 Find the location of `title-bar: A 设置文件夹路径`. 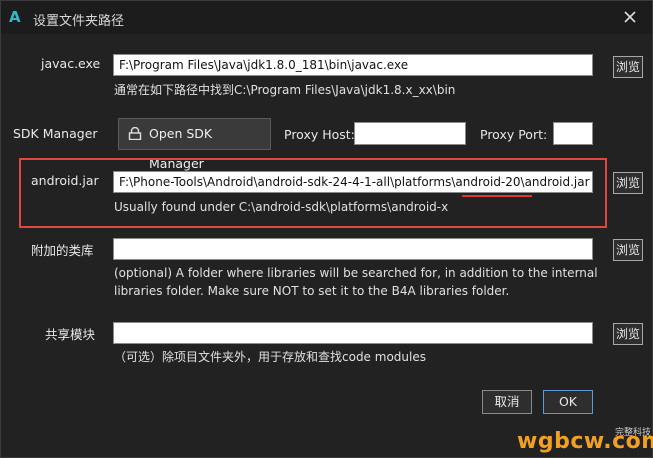

title-bar: A 设置文件夹路径 is located at coordinates (326, 17).